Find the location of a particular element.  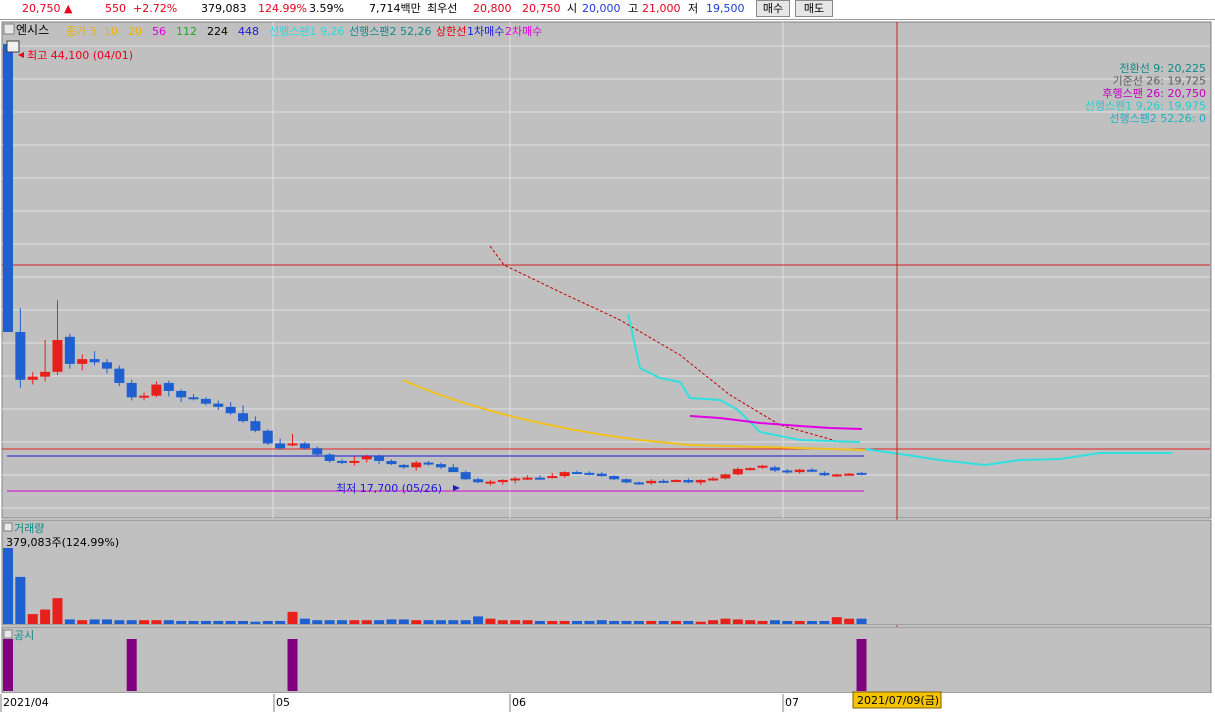

calendar-icon is located at coordinates (13, 46).